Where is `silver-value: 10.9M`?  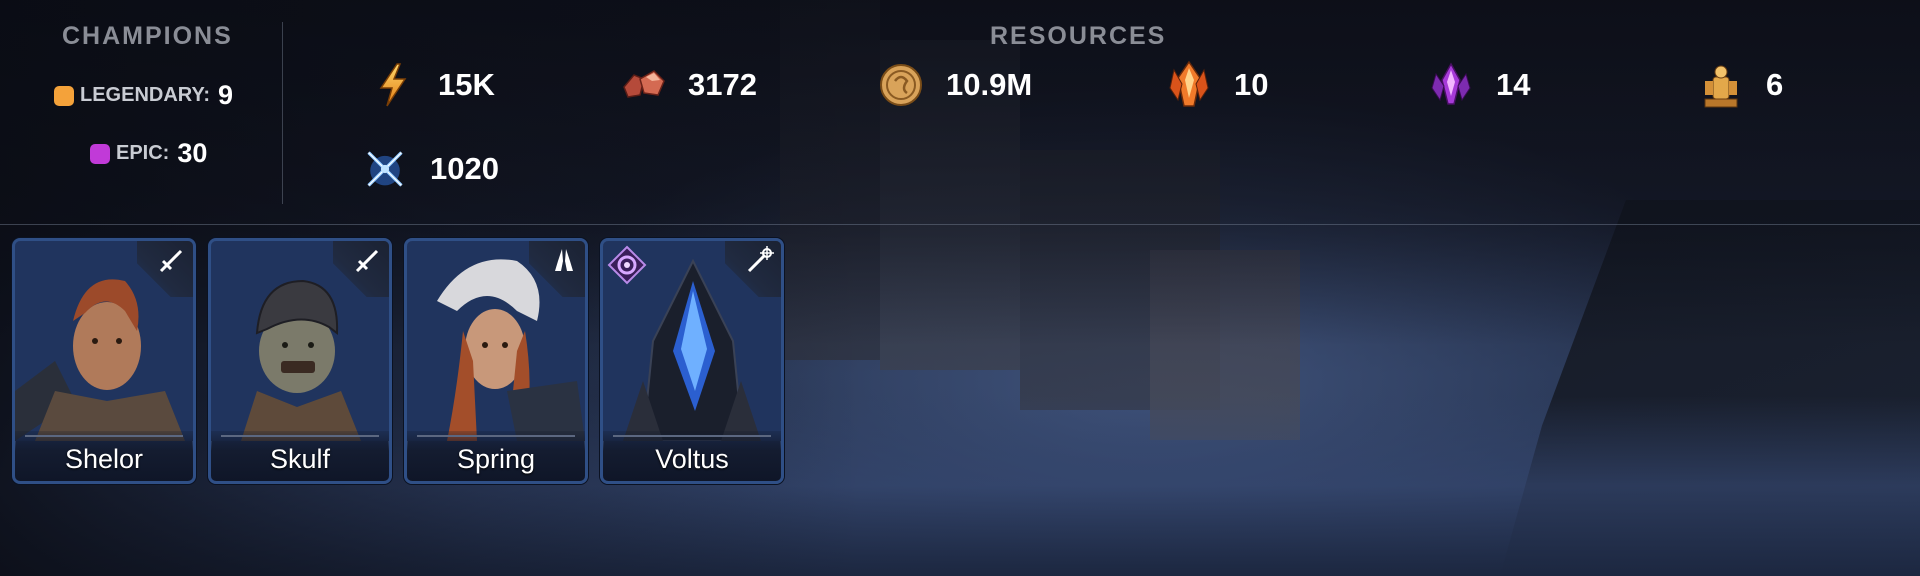
silver-value: 10.9M is located at coordinates (989, 84).